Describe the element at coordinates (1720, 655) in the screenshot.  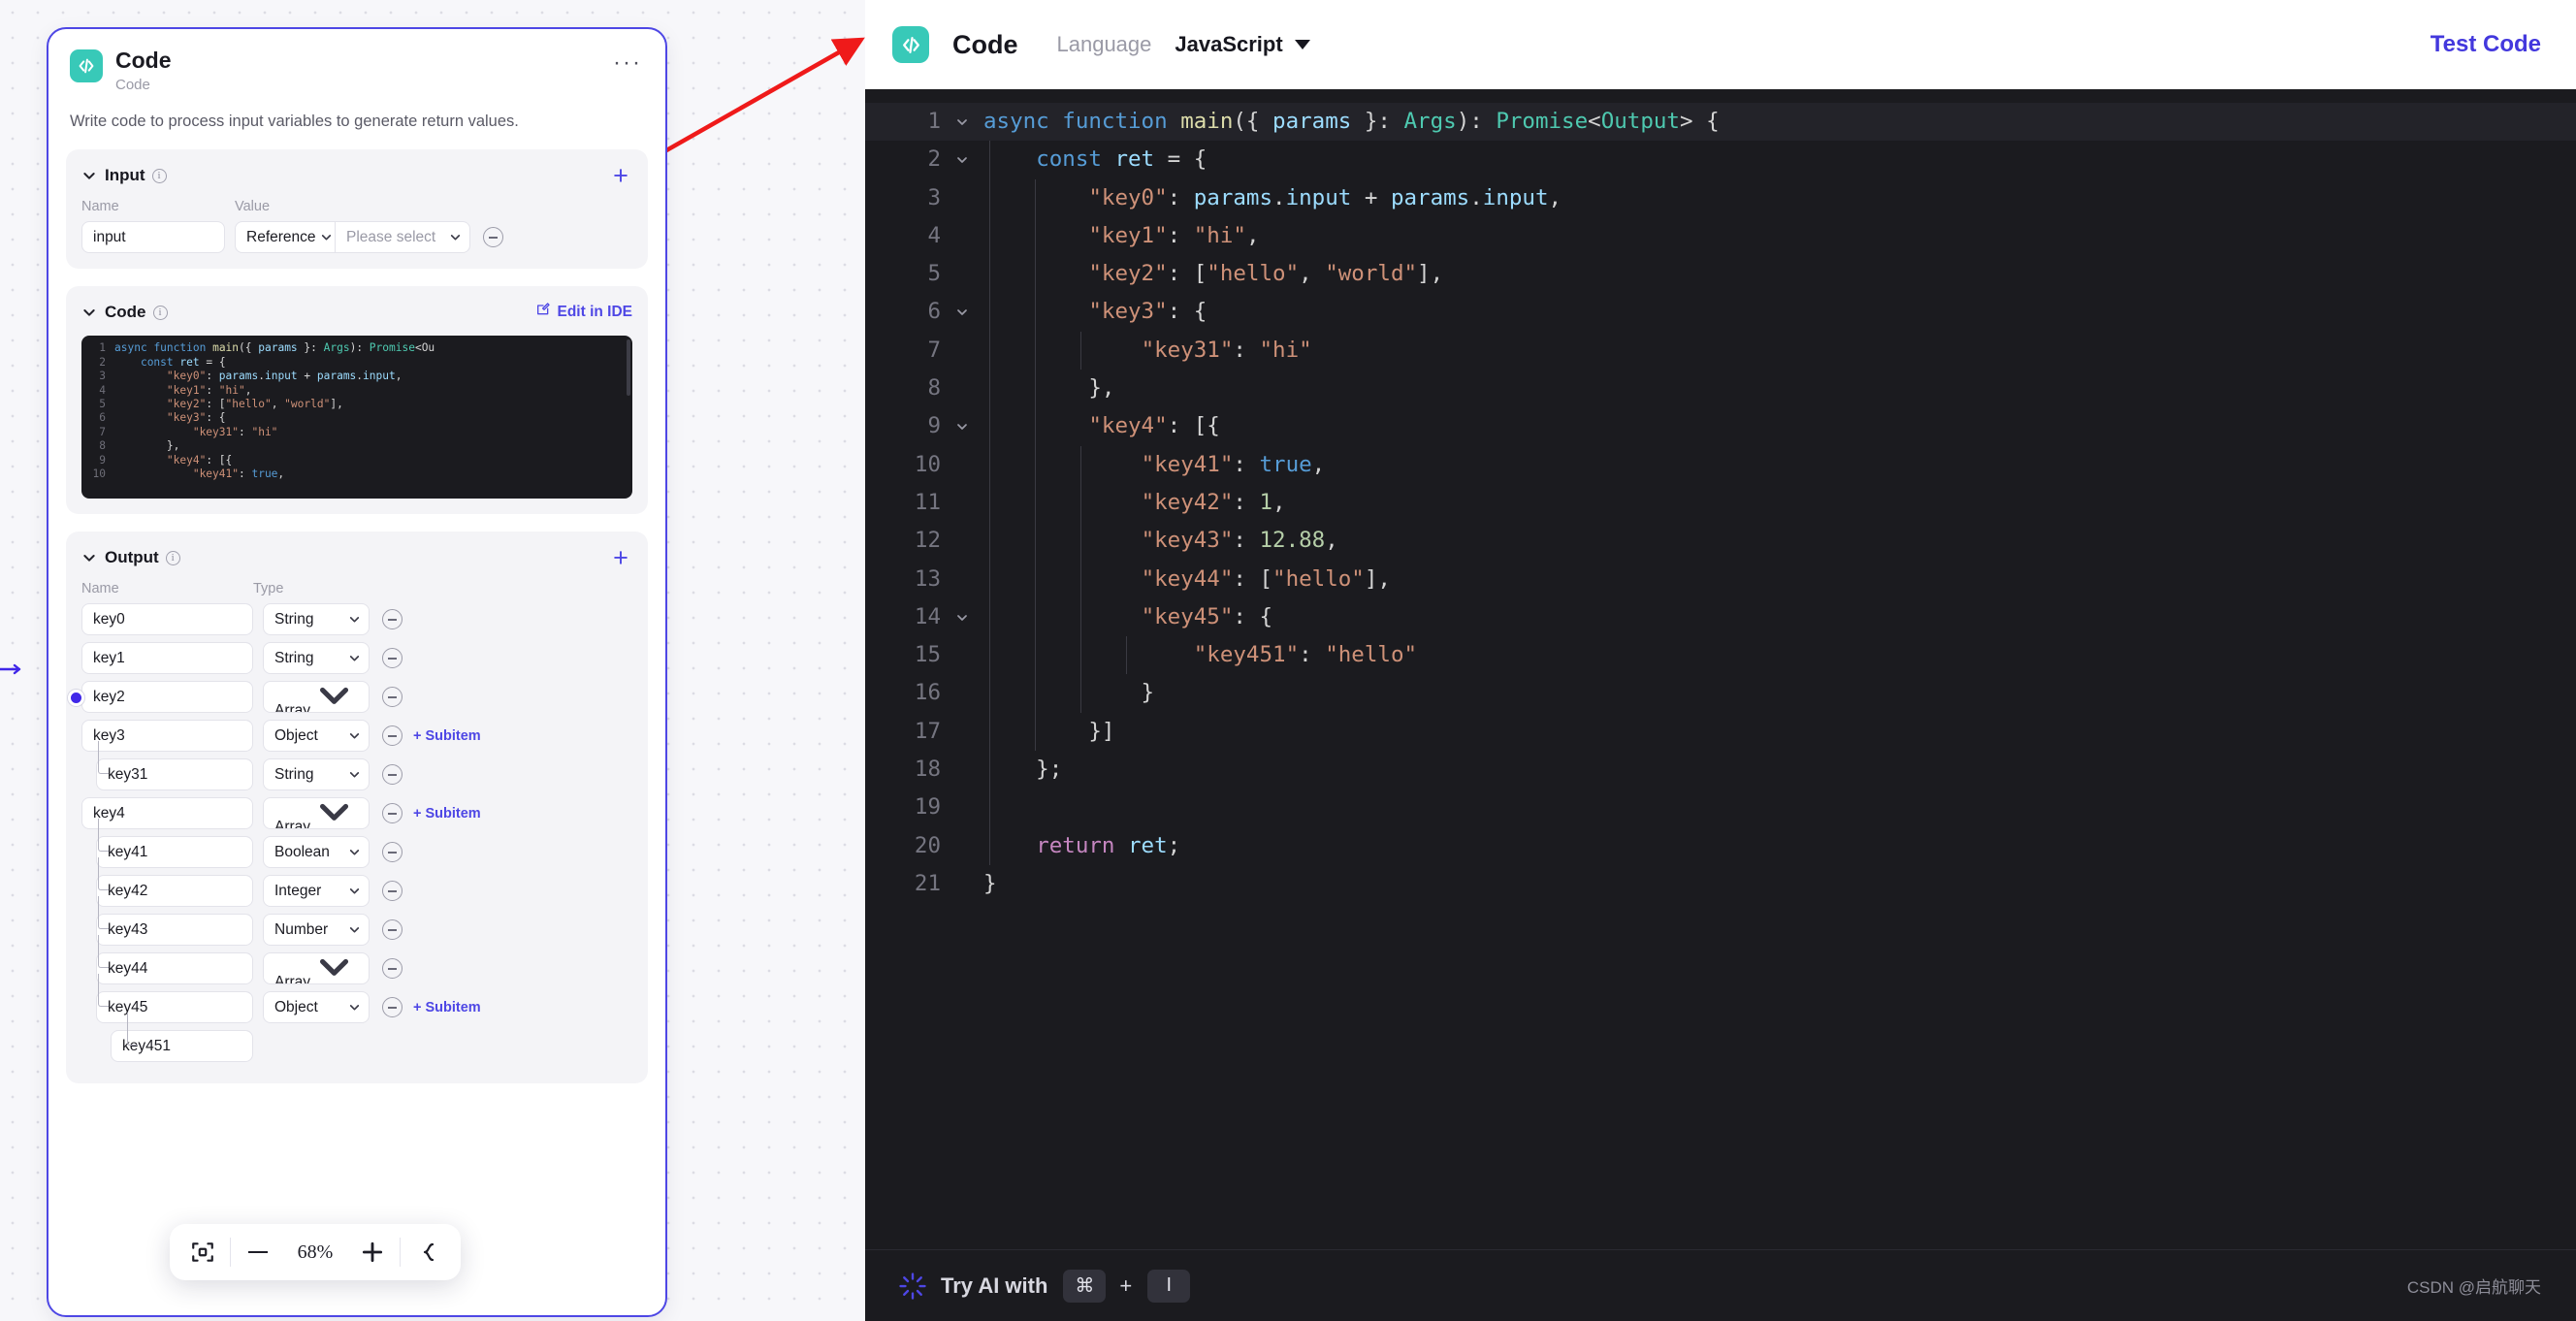
I see `code-line: 15 "key451": "hello"` at that location.